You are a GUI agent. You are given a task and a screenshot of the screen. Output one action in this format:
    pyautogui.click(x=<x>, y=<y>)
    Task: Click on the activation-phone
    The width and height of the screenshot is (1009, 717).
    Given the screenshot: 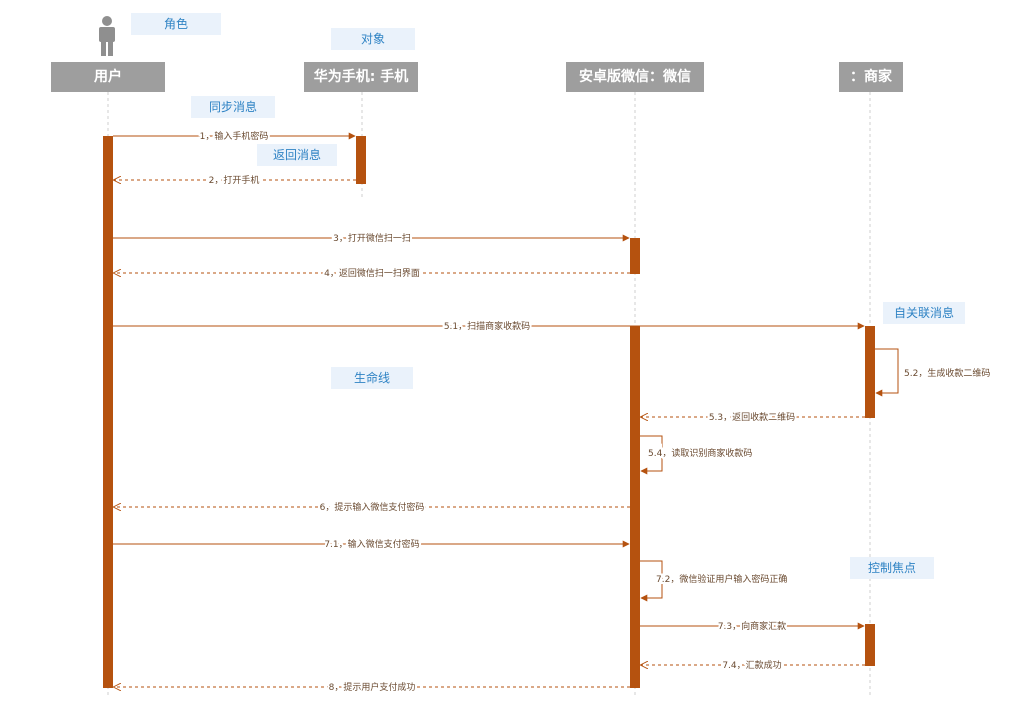 What is the action you would take?
    pyautogui.click(x=361, y=160)
    